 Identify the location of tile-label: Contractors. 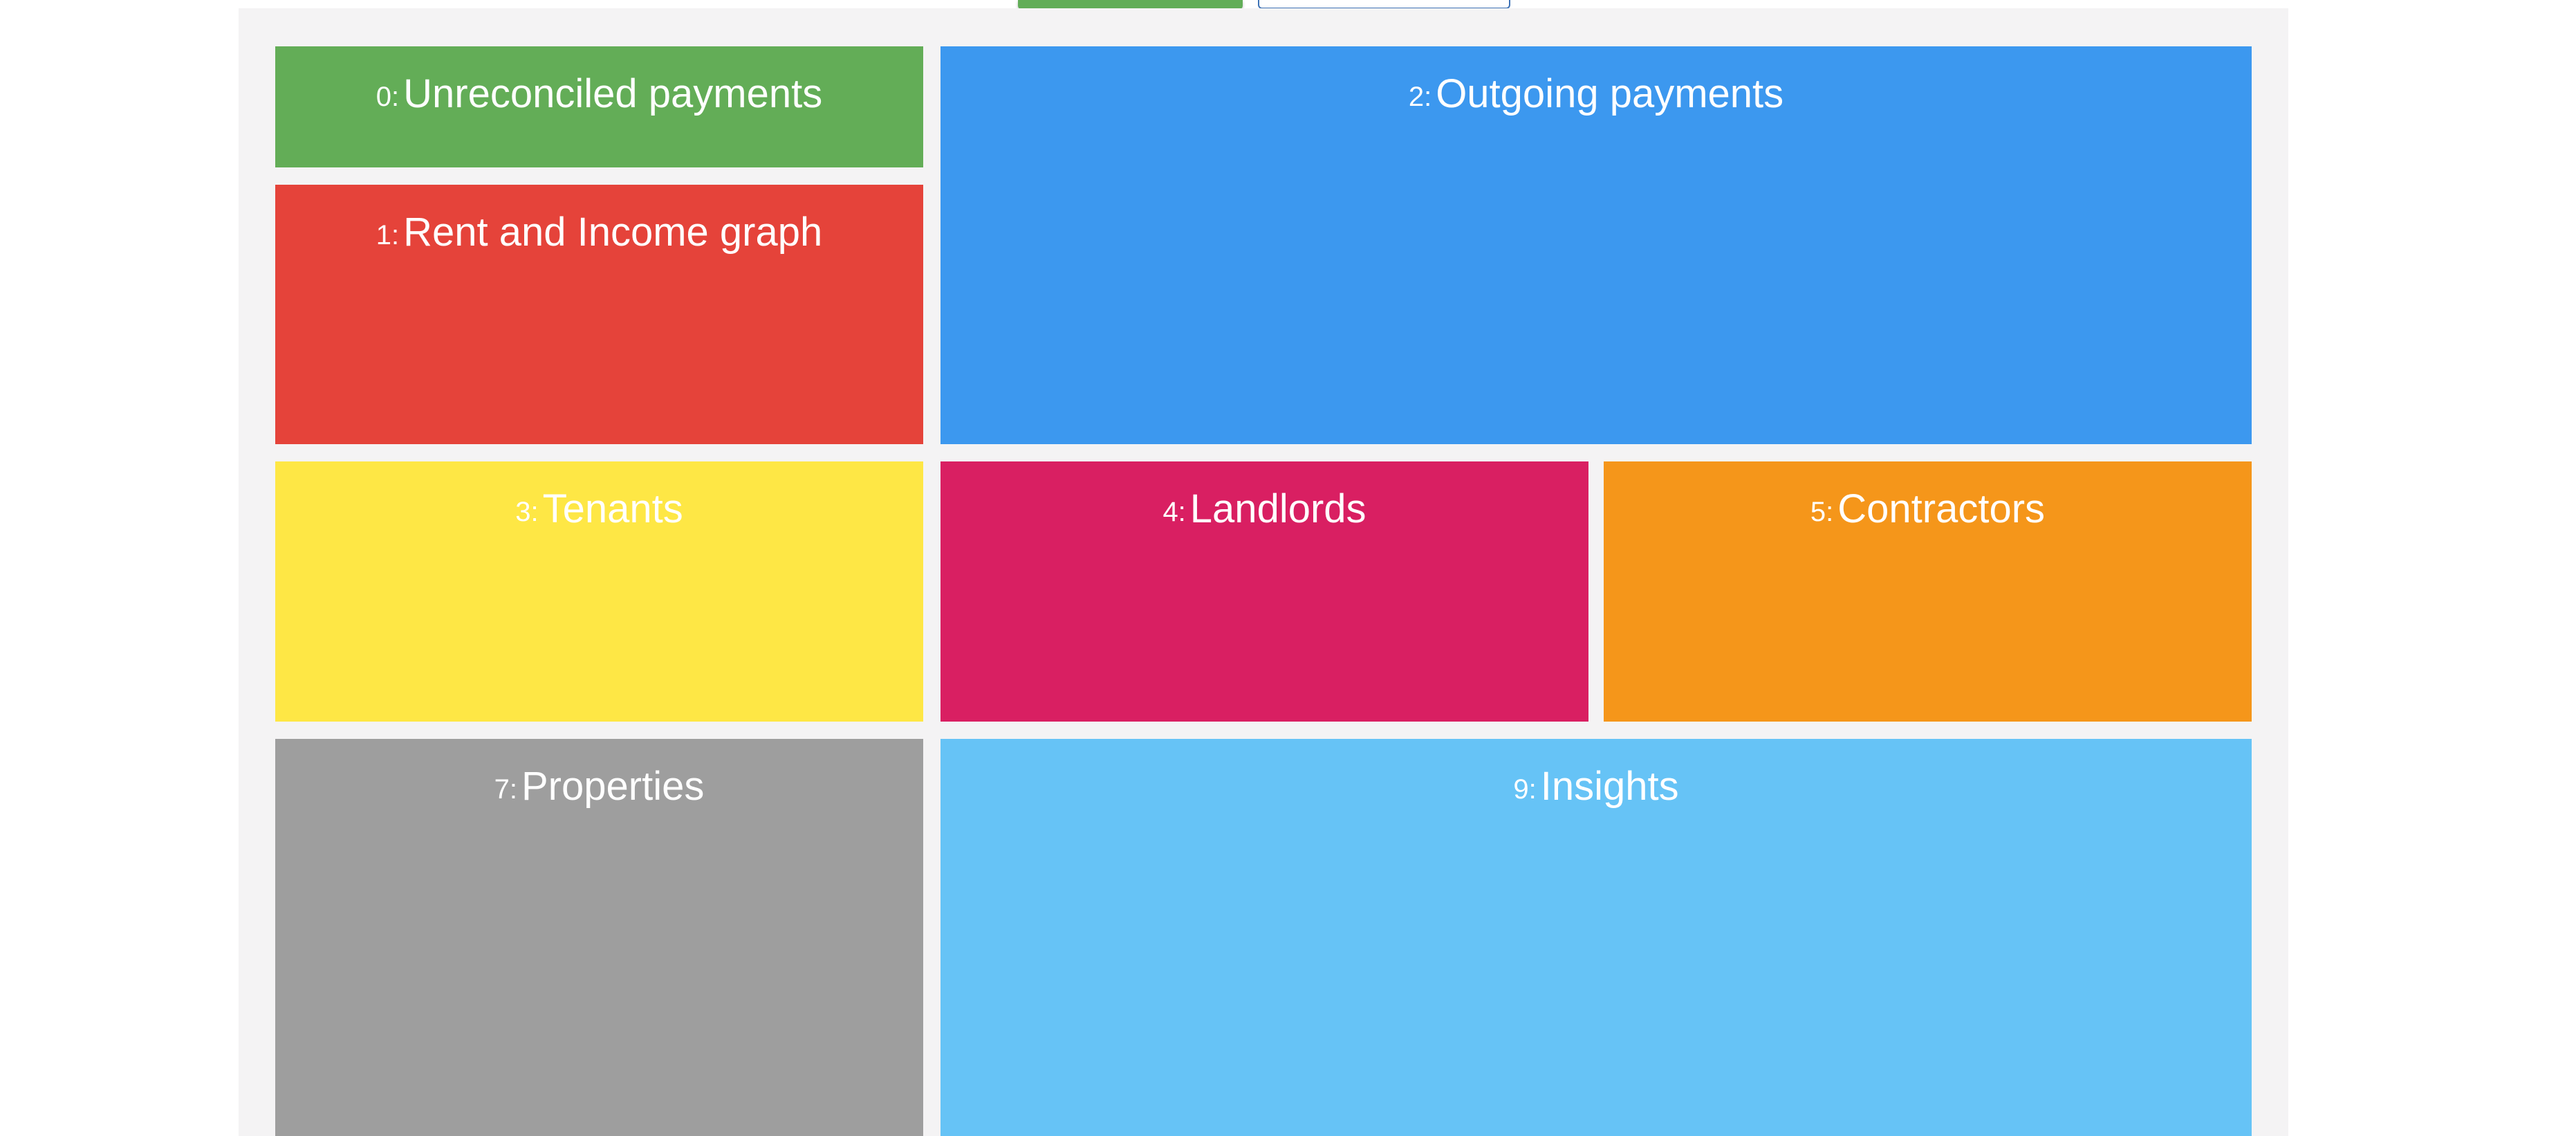
(1942, 508).